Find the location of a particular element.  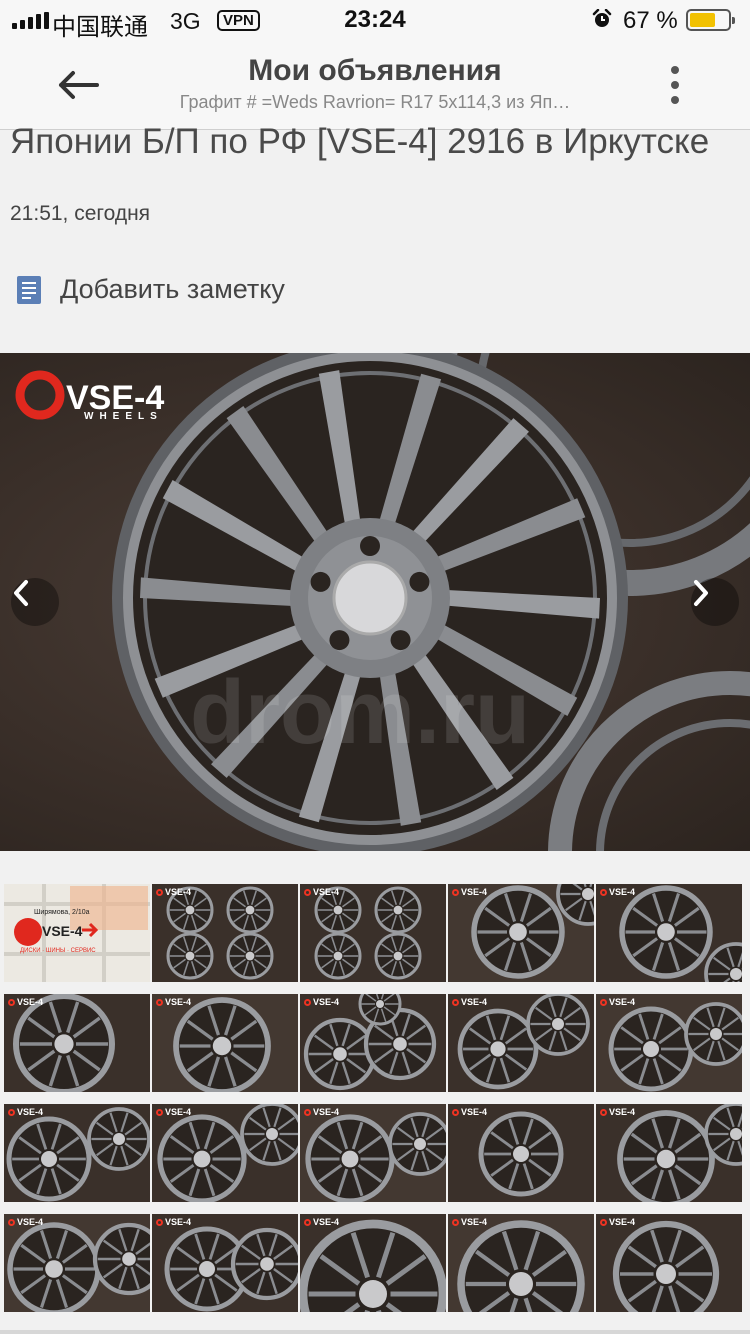

svg-text: drom.ru is located at coordinates (360, 713).